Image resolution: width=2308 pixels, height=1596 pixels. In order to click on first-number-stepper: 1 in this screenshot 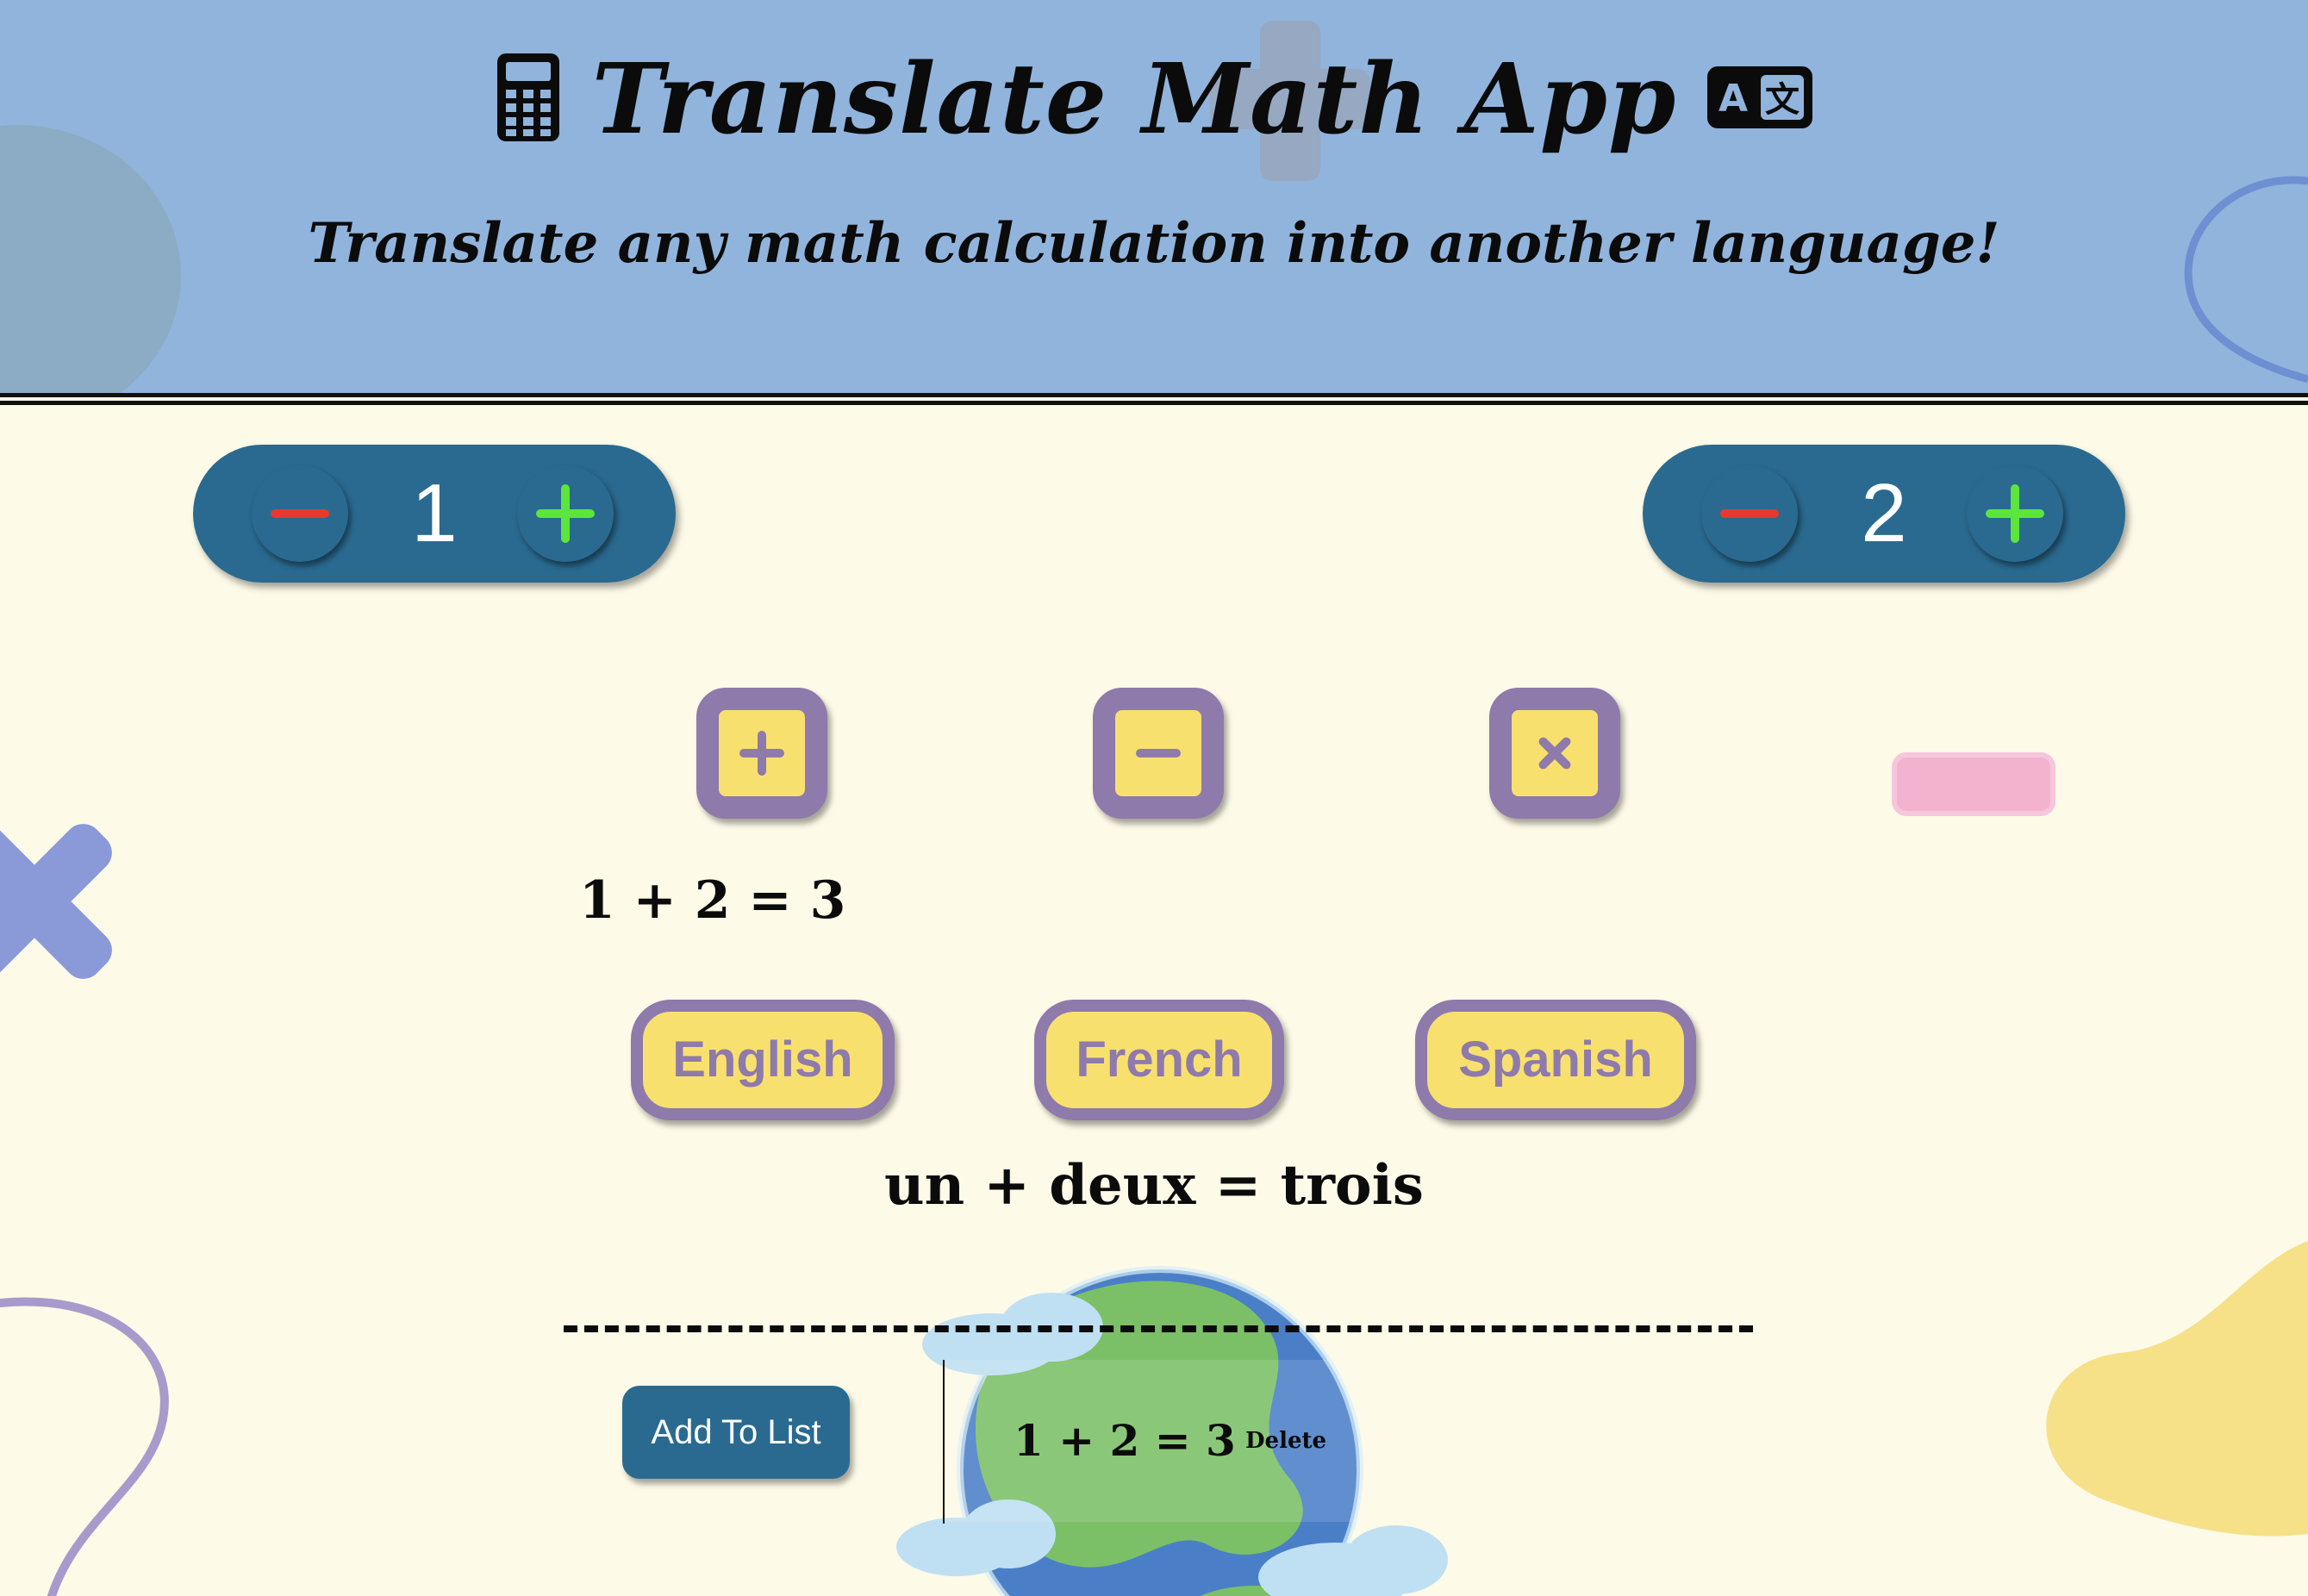, I will do `click(434, 514)`.